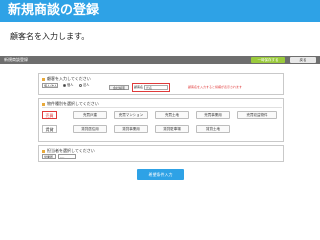 Image resolution: width=320 pixels, height=240 pixels. What do you see at coordinates (119, 87) in the screenshot?
I see `company-search-button: 会社検索` at bounding box center [119, 87].